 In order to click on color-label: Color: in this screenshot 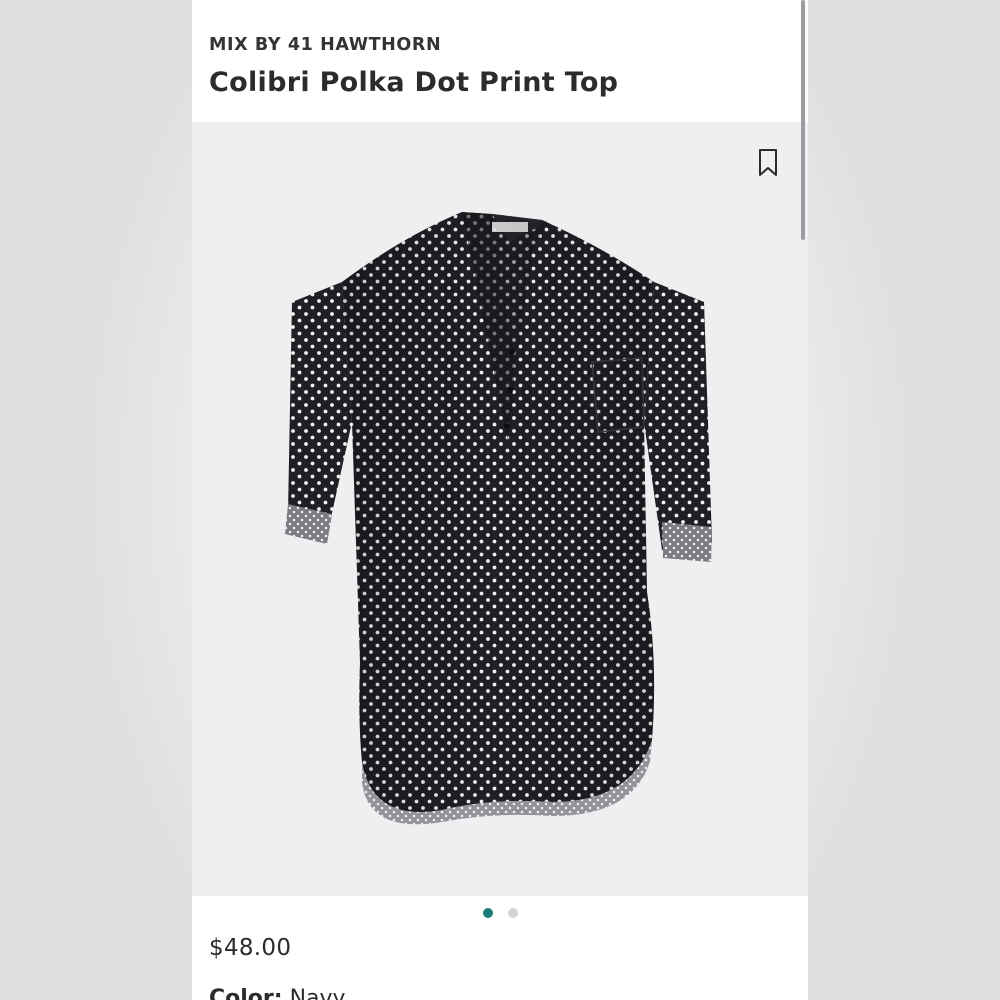, I will do `click(246, 993)`.